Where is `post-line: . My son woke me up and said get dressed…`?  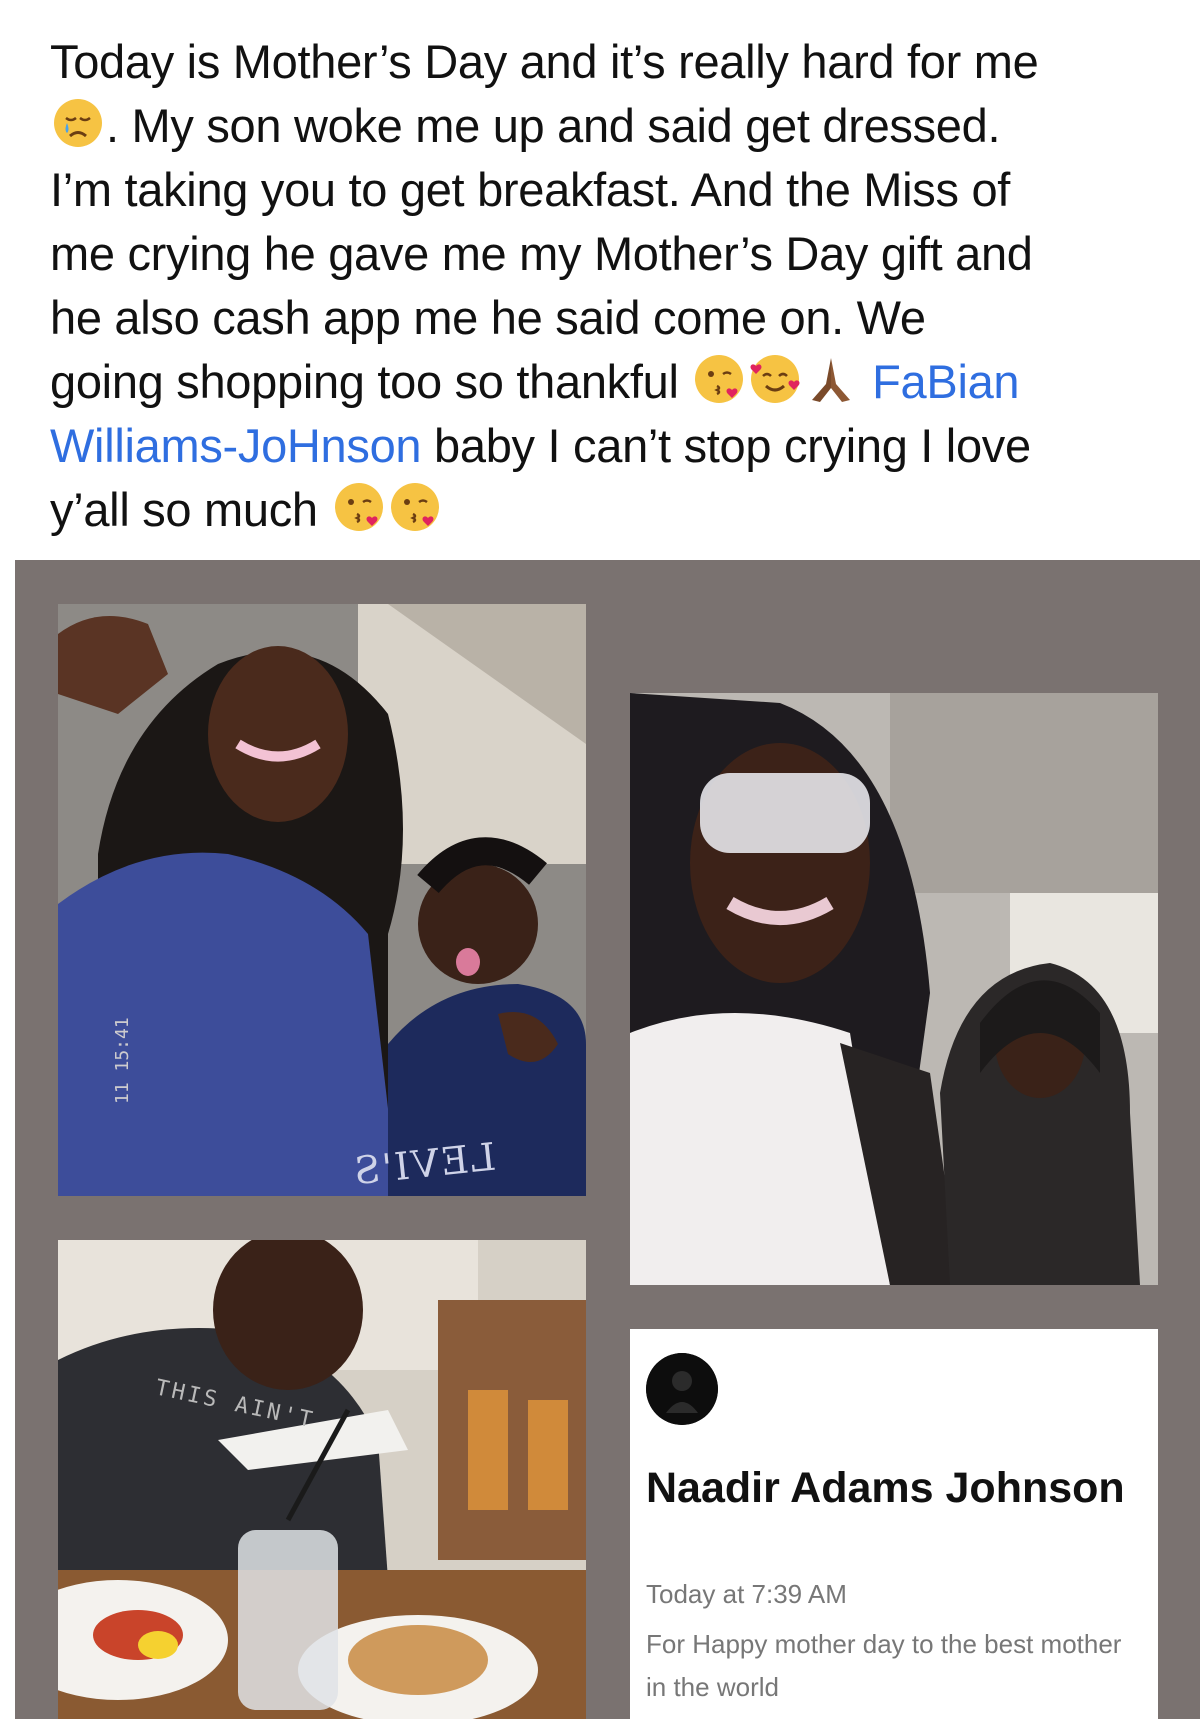
post-line: . My son woke me up and said get dressed… is located at coordinates (610, 126).